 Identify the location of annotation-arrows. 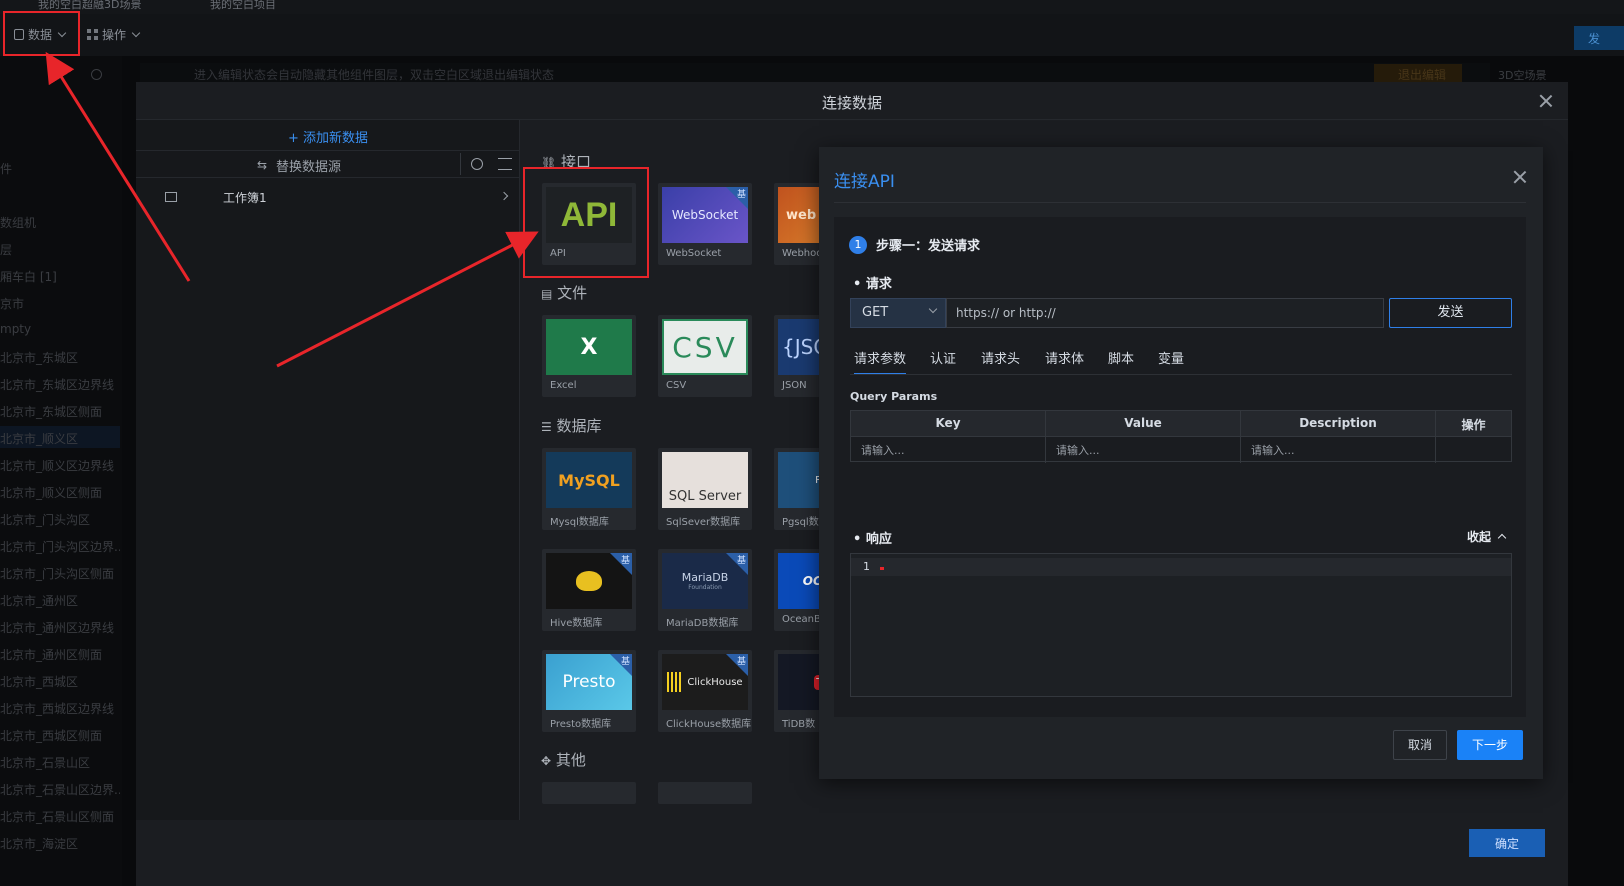
(292, 209).